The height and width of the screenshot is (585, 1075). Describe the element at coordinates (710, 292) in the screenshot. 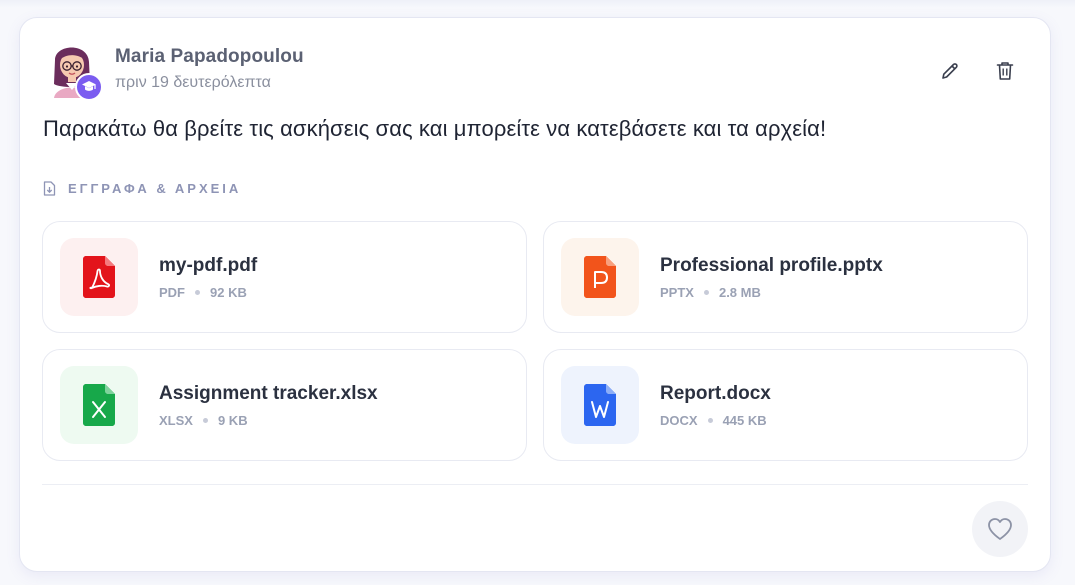

I see `file-meta: PPTX 2.8 MB` at that location.